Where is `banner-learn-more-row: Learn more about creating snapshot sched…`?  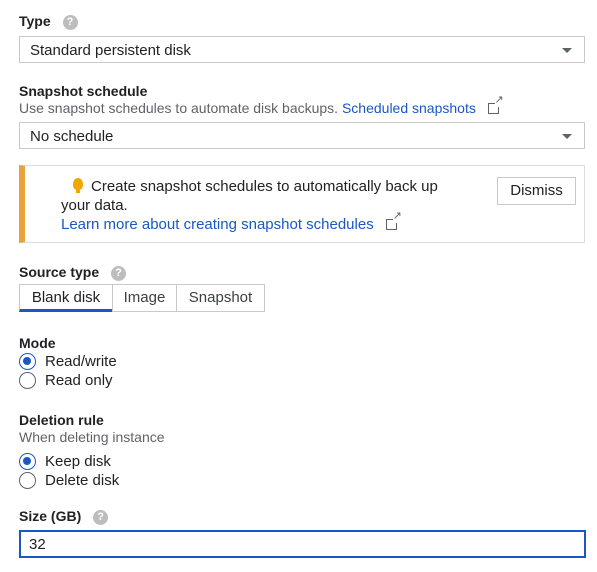 banner-learn-more-row: Learn more about creating snapshot sched… is located at coordinates (231, 222).